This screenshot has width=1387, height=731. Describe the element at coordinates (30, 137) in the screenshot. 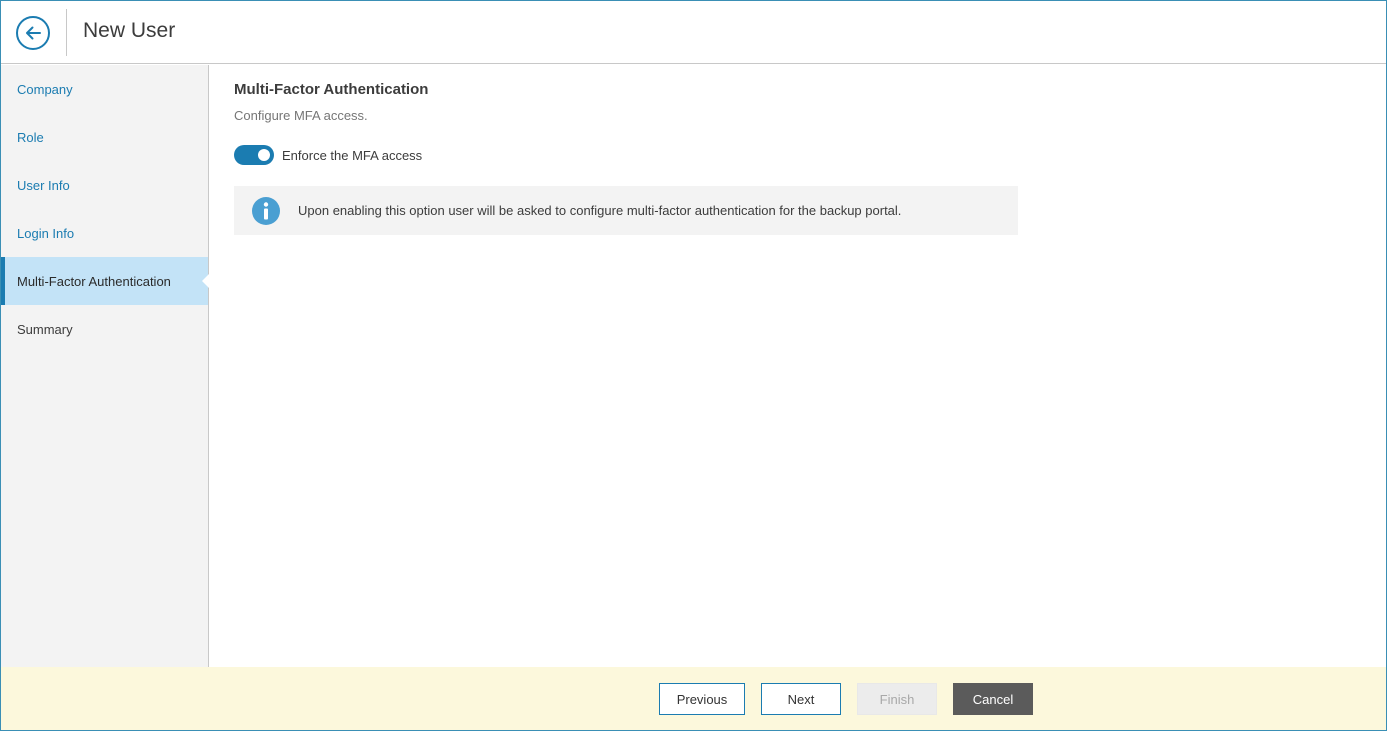

I see `sidebar-item-label: Role` at that location.